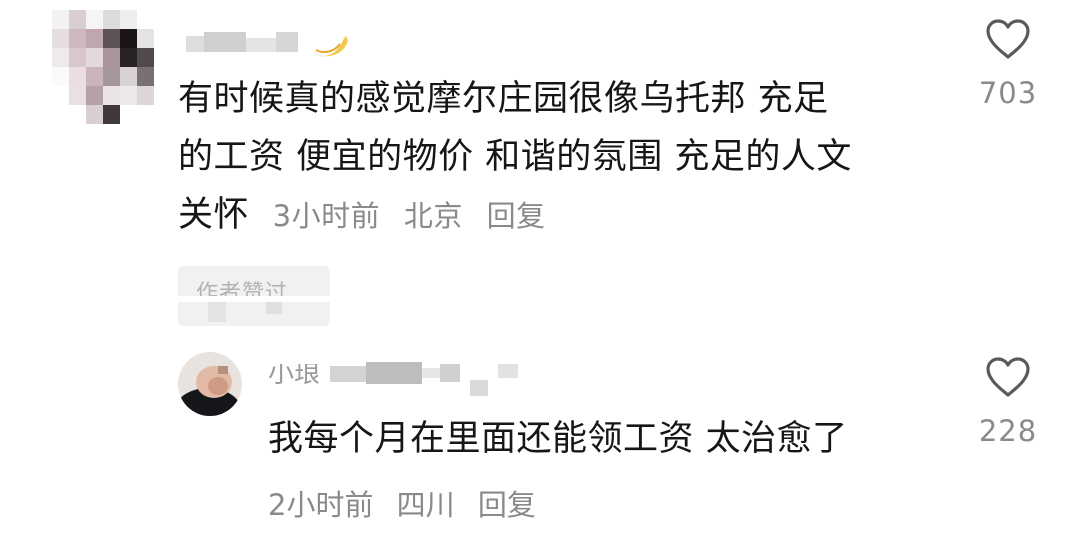  I want to click on author-liked-badge: 作者赞过, so click(254, 296).